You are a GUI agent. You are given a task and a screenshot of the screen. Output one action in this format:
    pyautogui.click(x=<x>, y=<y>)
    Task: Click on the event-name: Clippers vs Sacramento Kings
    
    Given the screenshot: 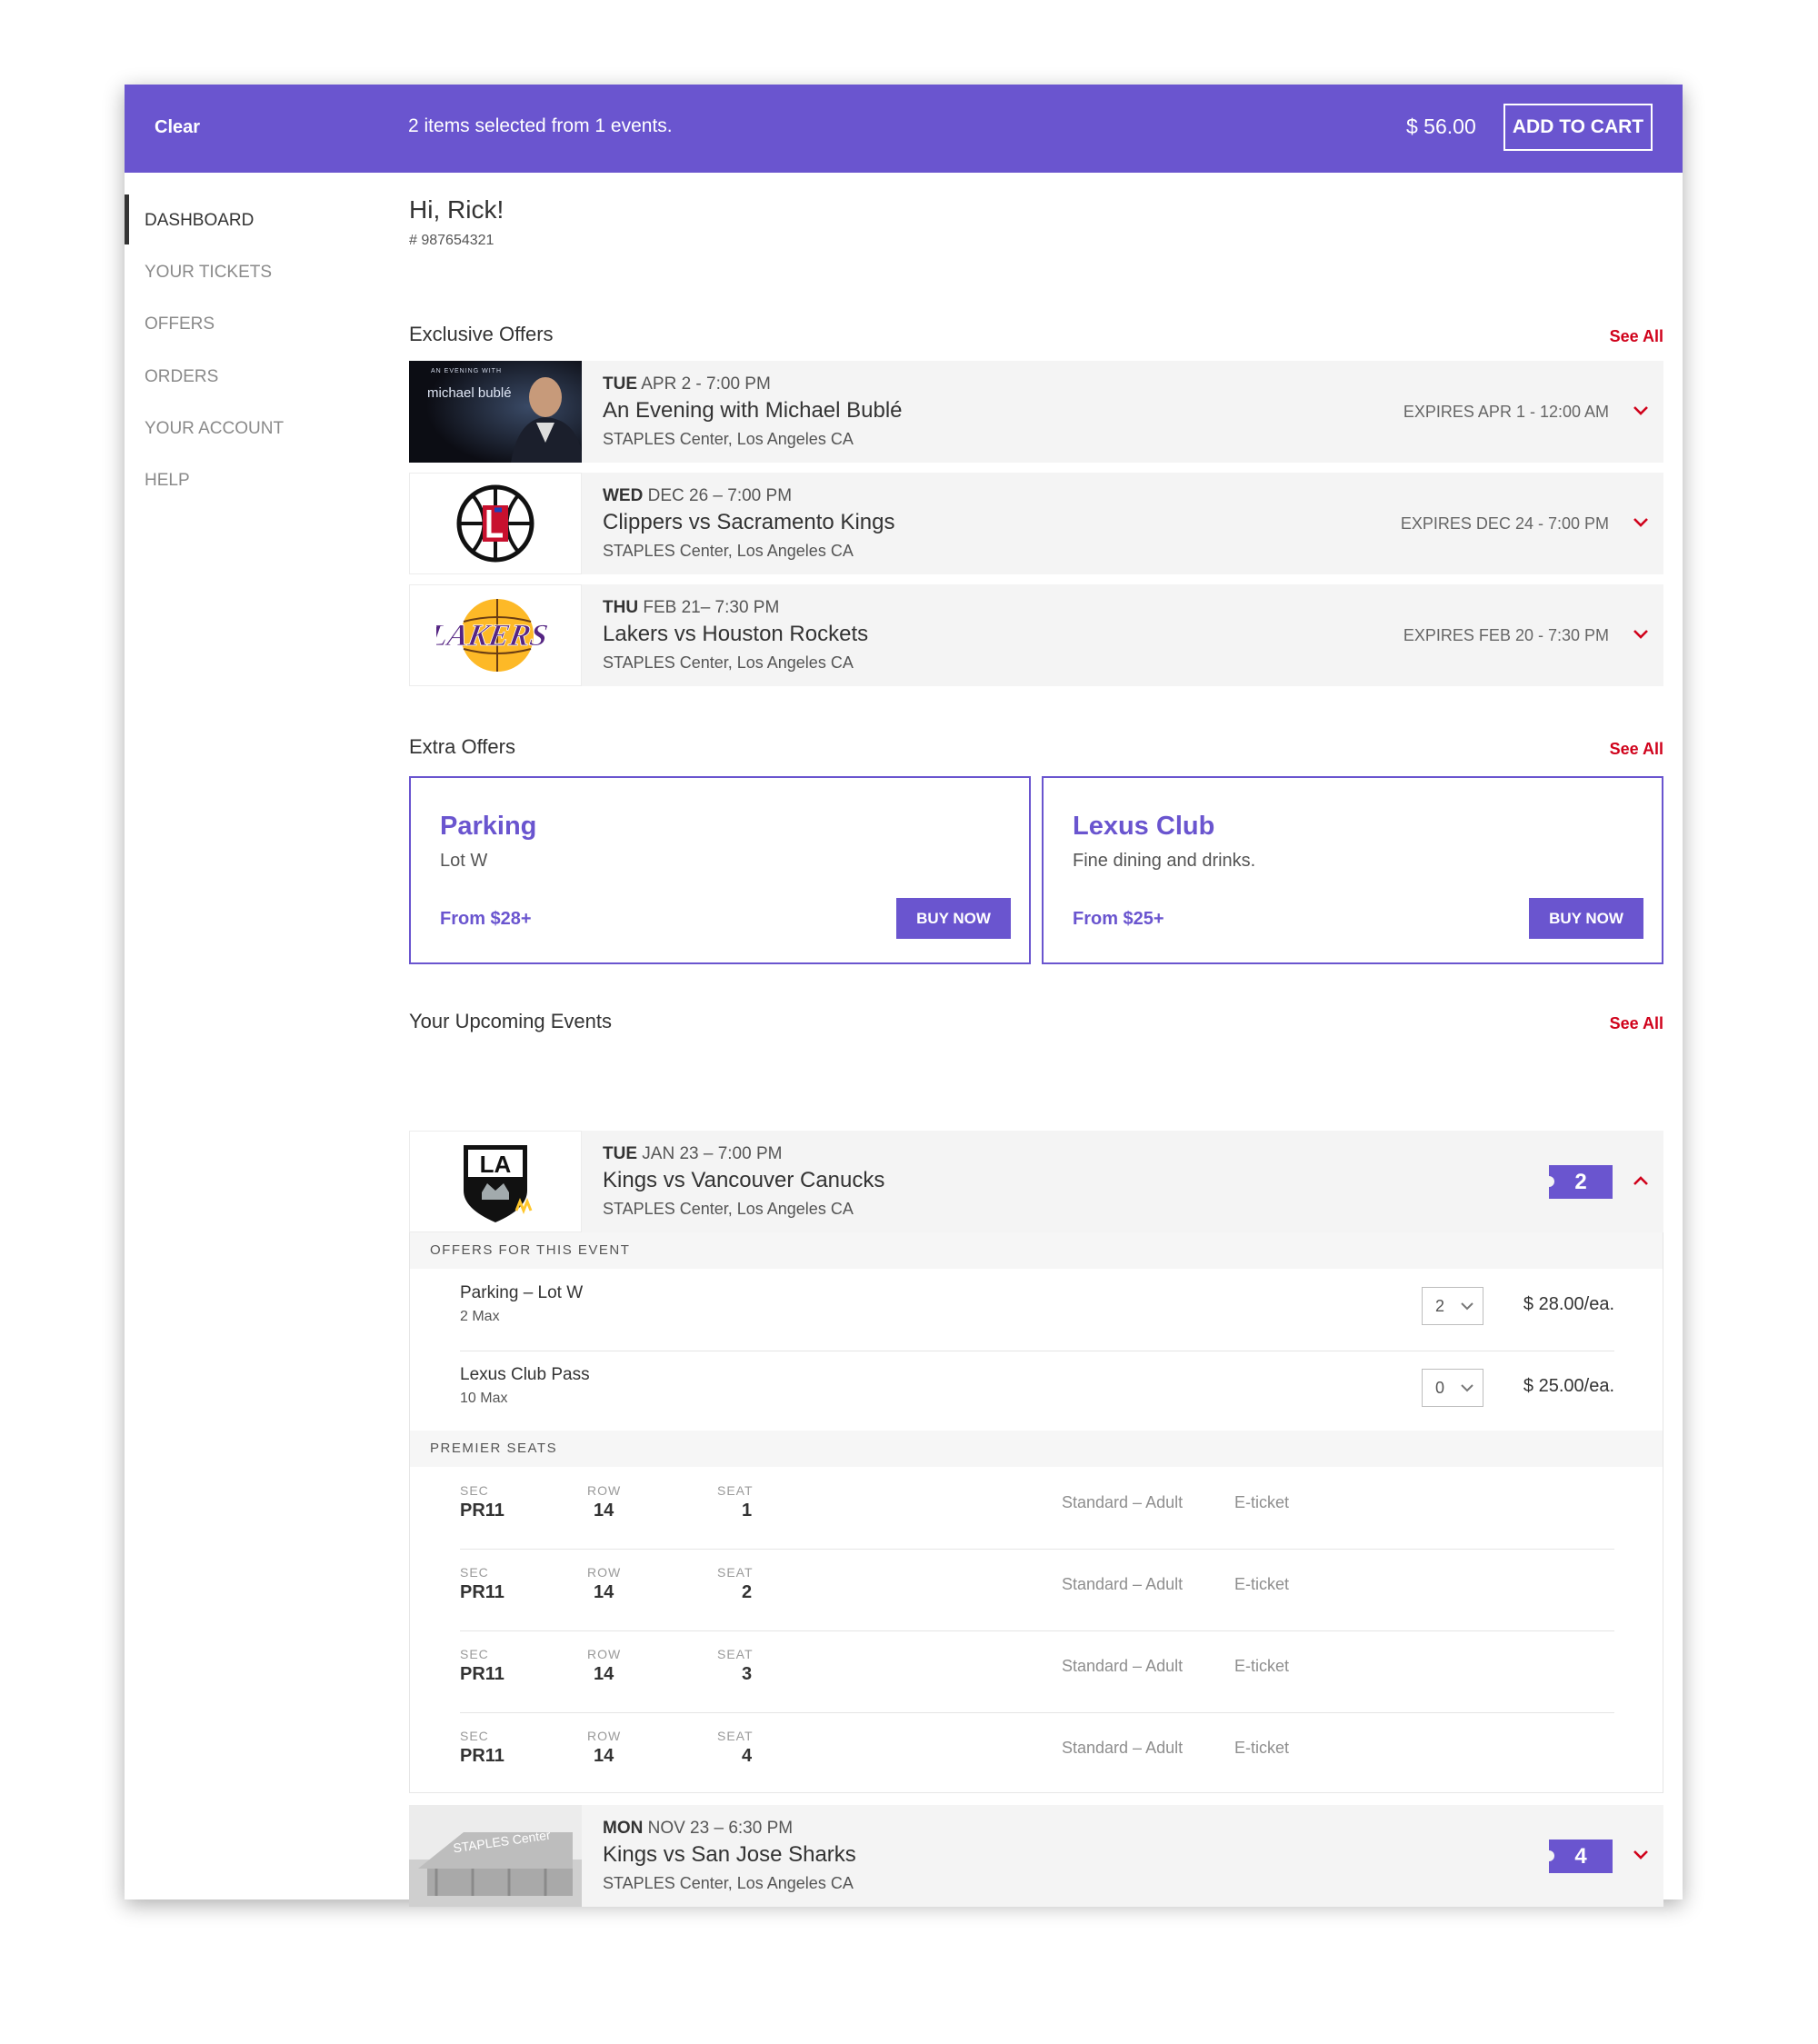 What is the action you would take?
    pyautogui.click(x=749, y=522)
    